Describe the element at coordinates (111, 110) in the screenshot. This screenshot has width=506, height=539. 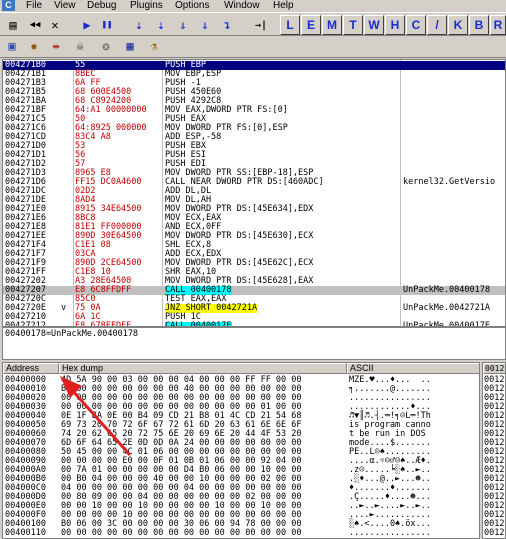
I see `disasm-hex: 64:A1 00000000` at that location.